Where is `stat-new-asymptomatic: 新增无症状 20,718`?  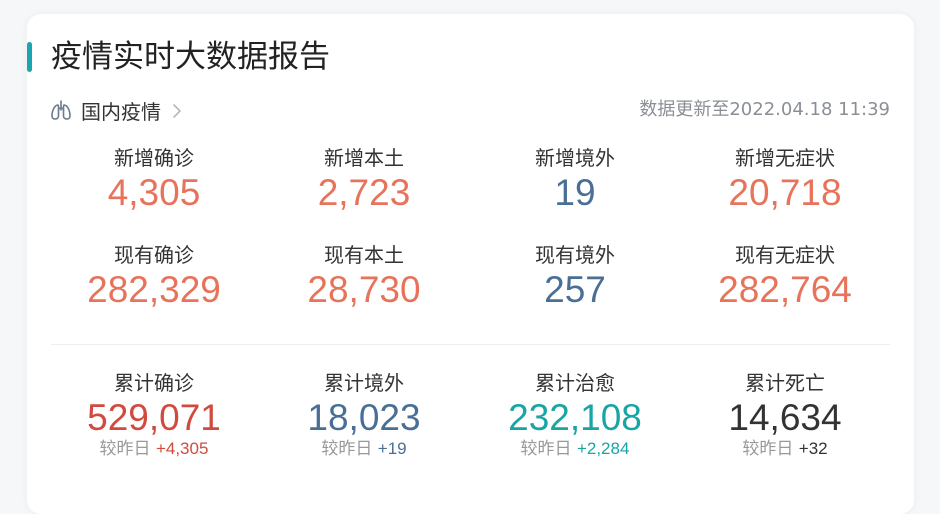
stat-new-asymptomatic: 新增无症状 20,718 is located at coordinates (785, 180).